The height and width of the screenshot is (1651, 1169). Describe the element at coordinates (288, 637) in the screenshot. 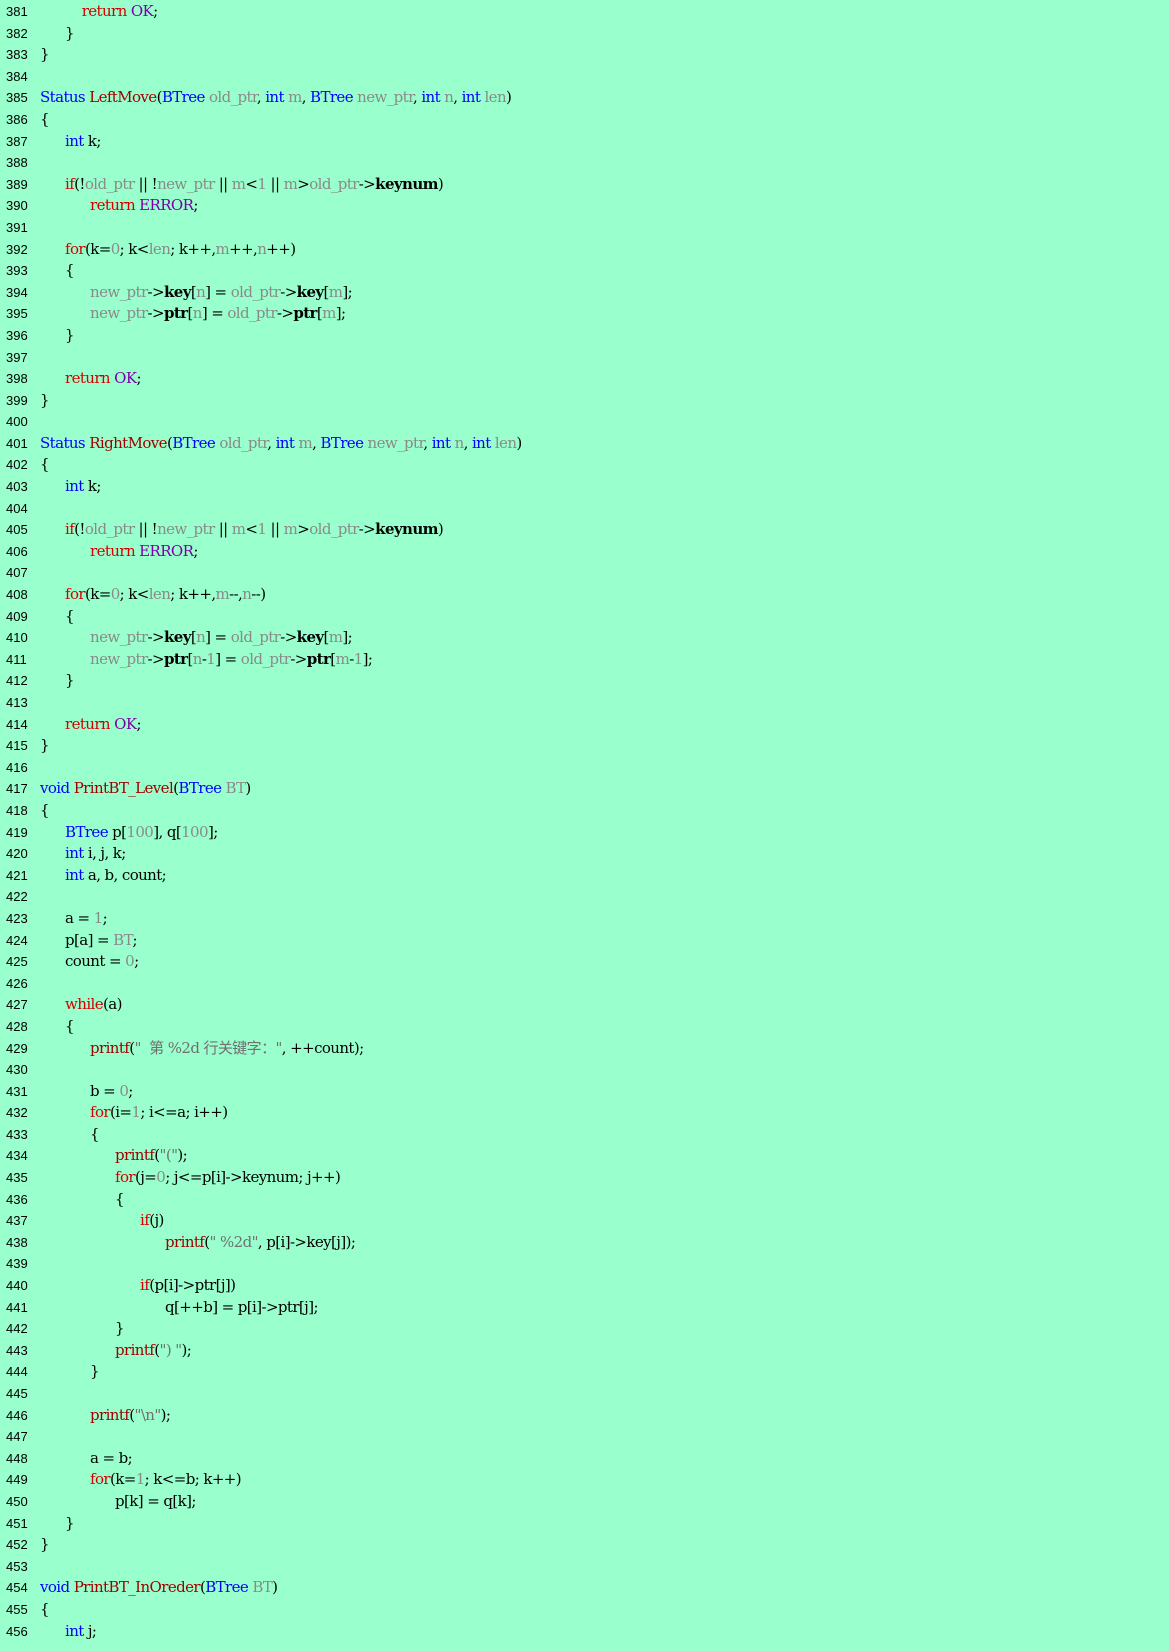

I see `code-token: ->` at that location.